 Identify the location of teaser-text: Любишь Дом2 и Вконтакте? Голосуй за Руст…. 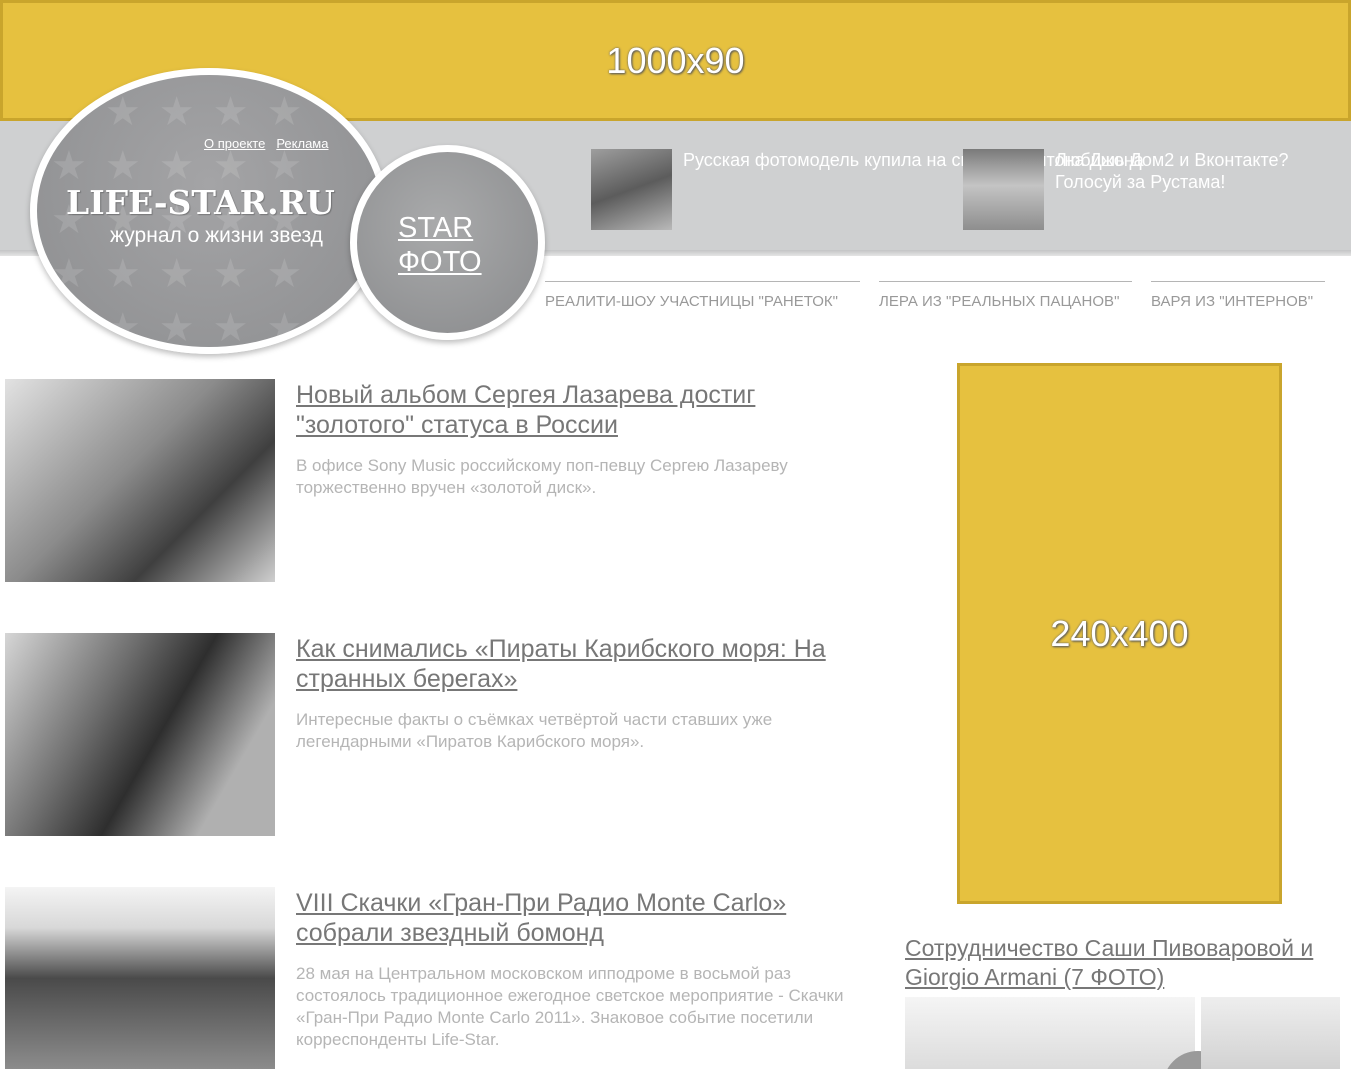
(1203, 189).